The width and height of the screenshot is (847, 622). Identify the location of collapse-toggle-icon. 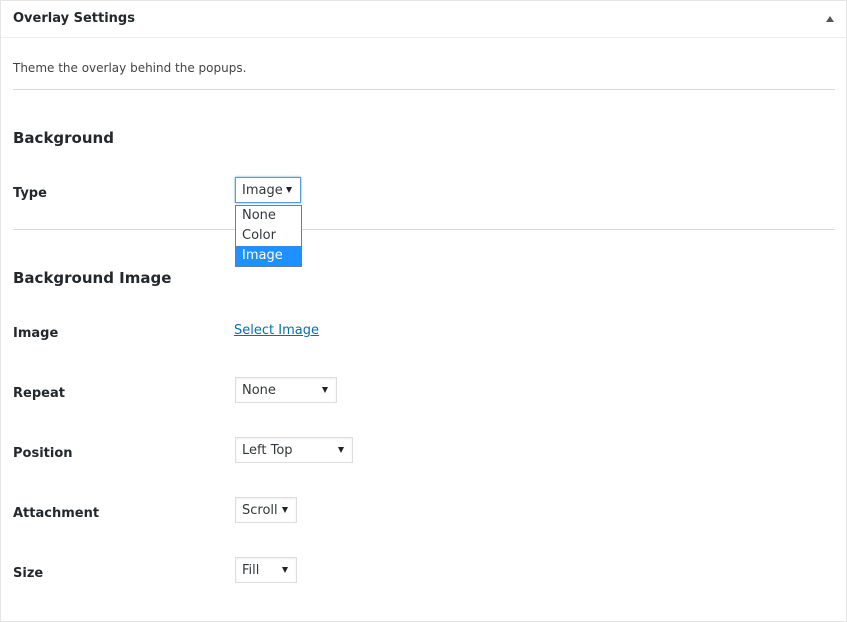
(830, 19).